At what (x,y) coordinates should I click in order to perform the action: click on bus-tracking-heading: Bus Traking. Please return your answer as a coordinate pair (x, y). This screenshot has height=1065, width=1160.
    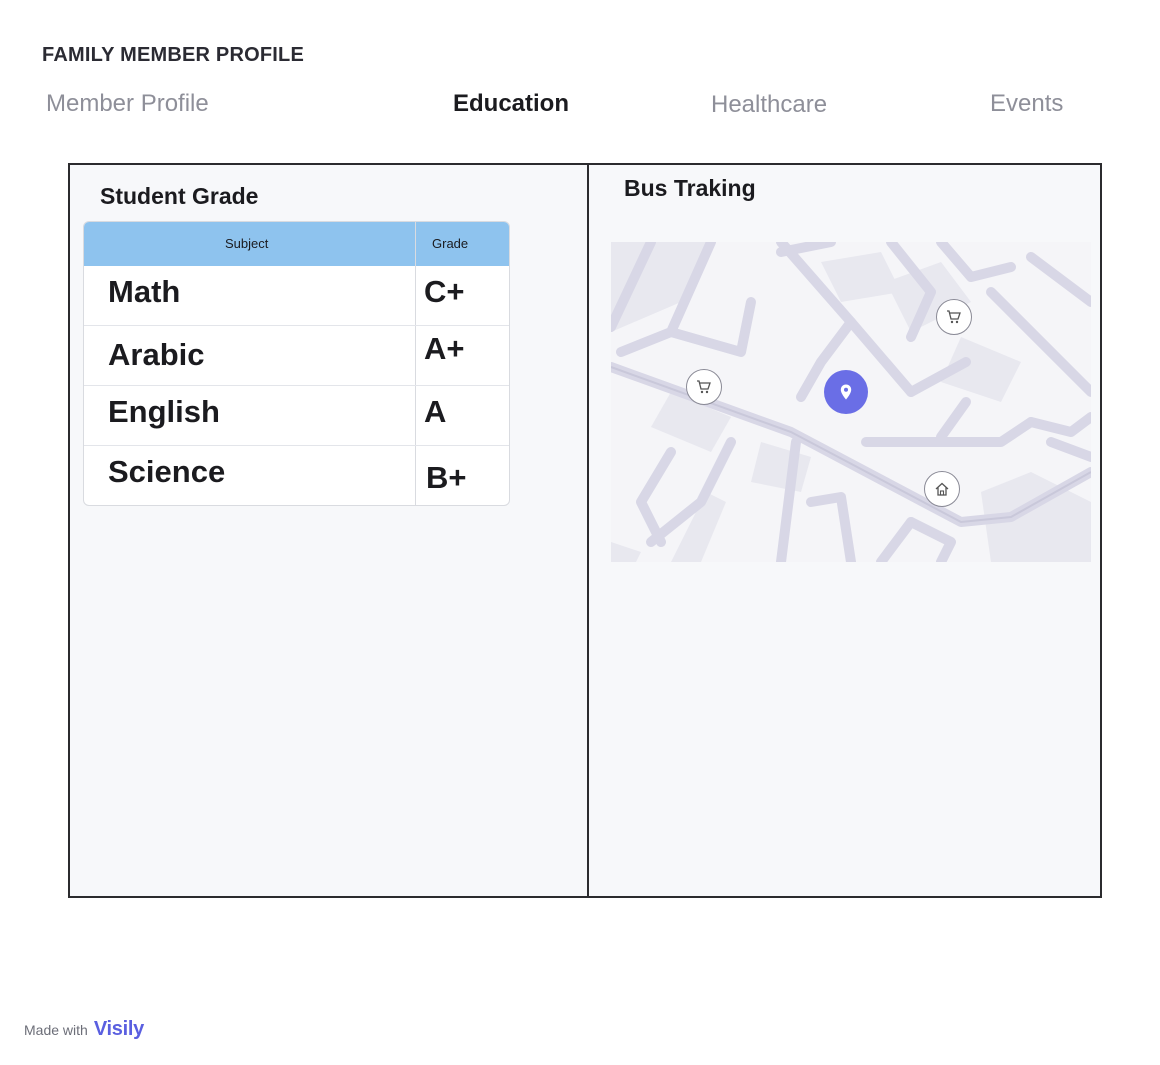
    Looking at the image, I should click on (690, 188).